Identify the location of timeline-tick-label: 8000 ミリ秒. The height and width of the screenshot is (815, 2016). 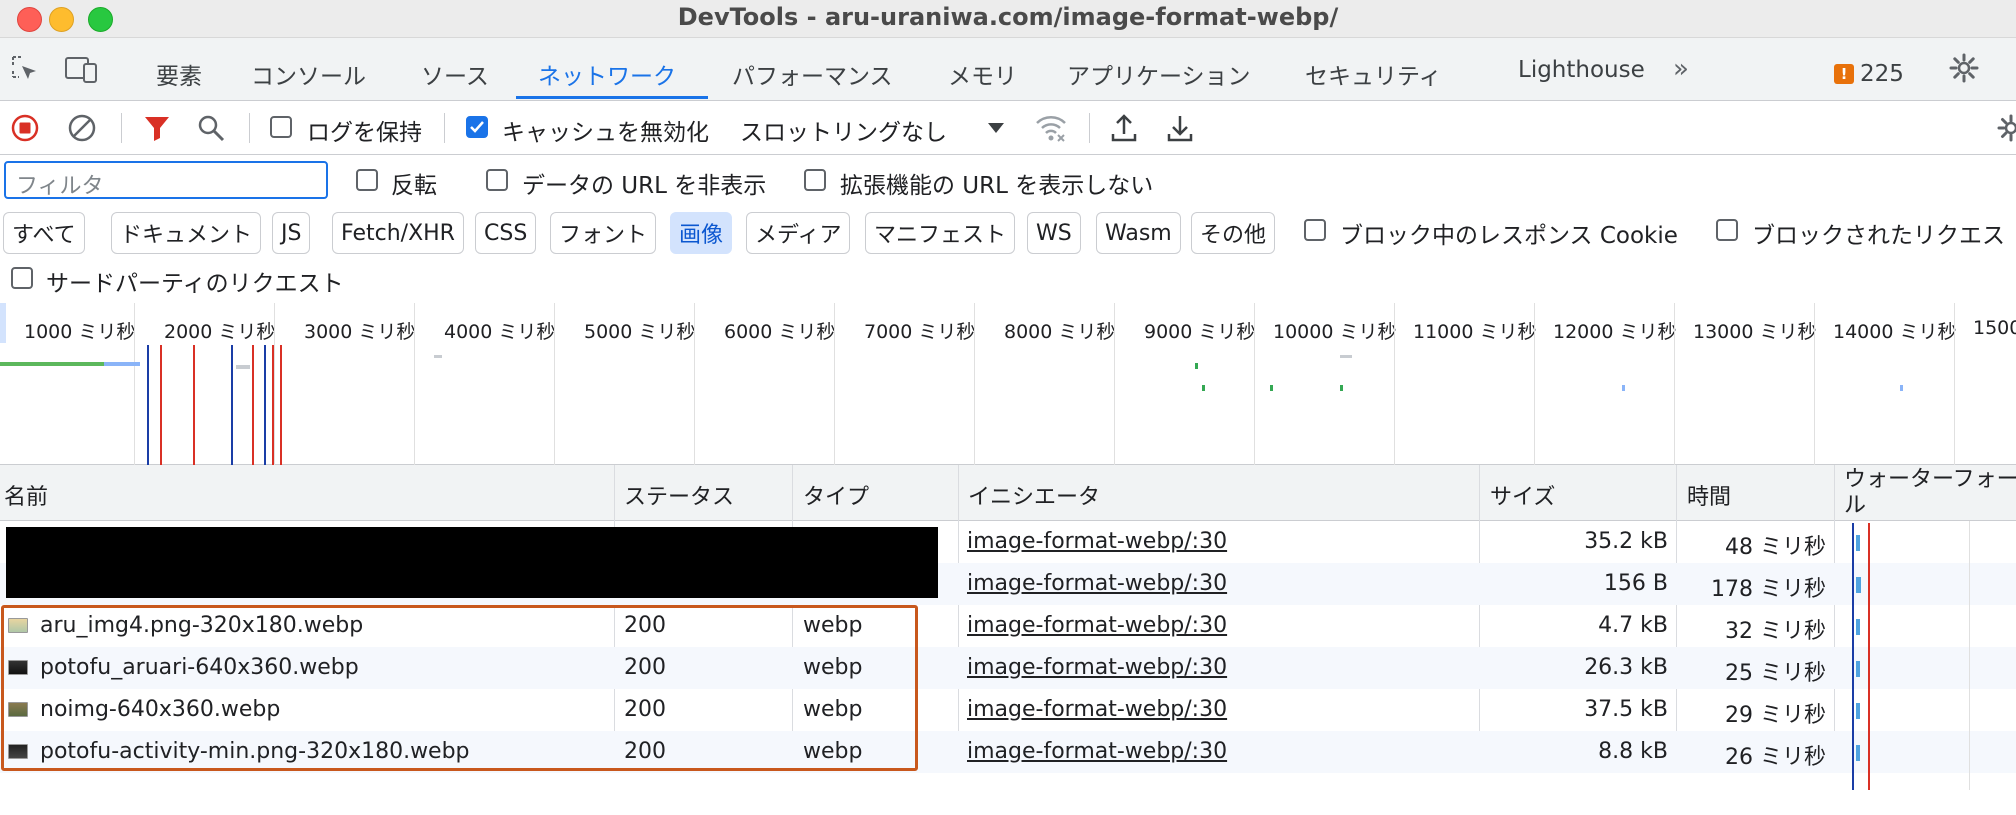
(1060, 332).